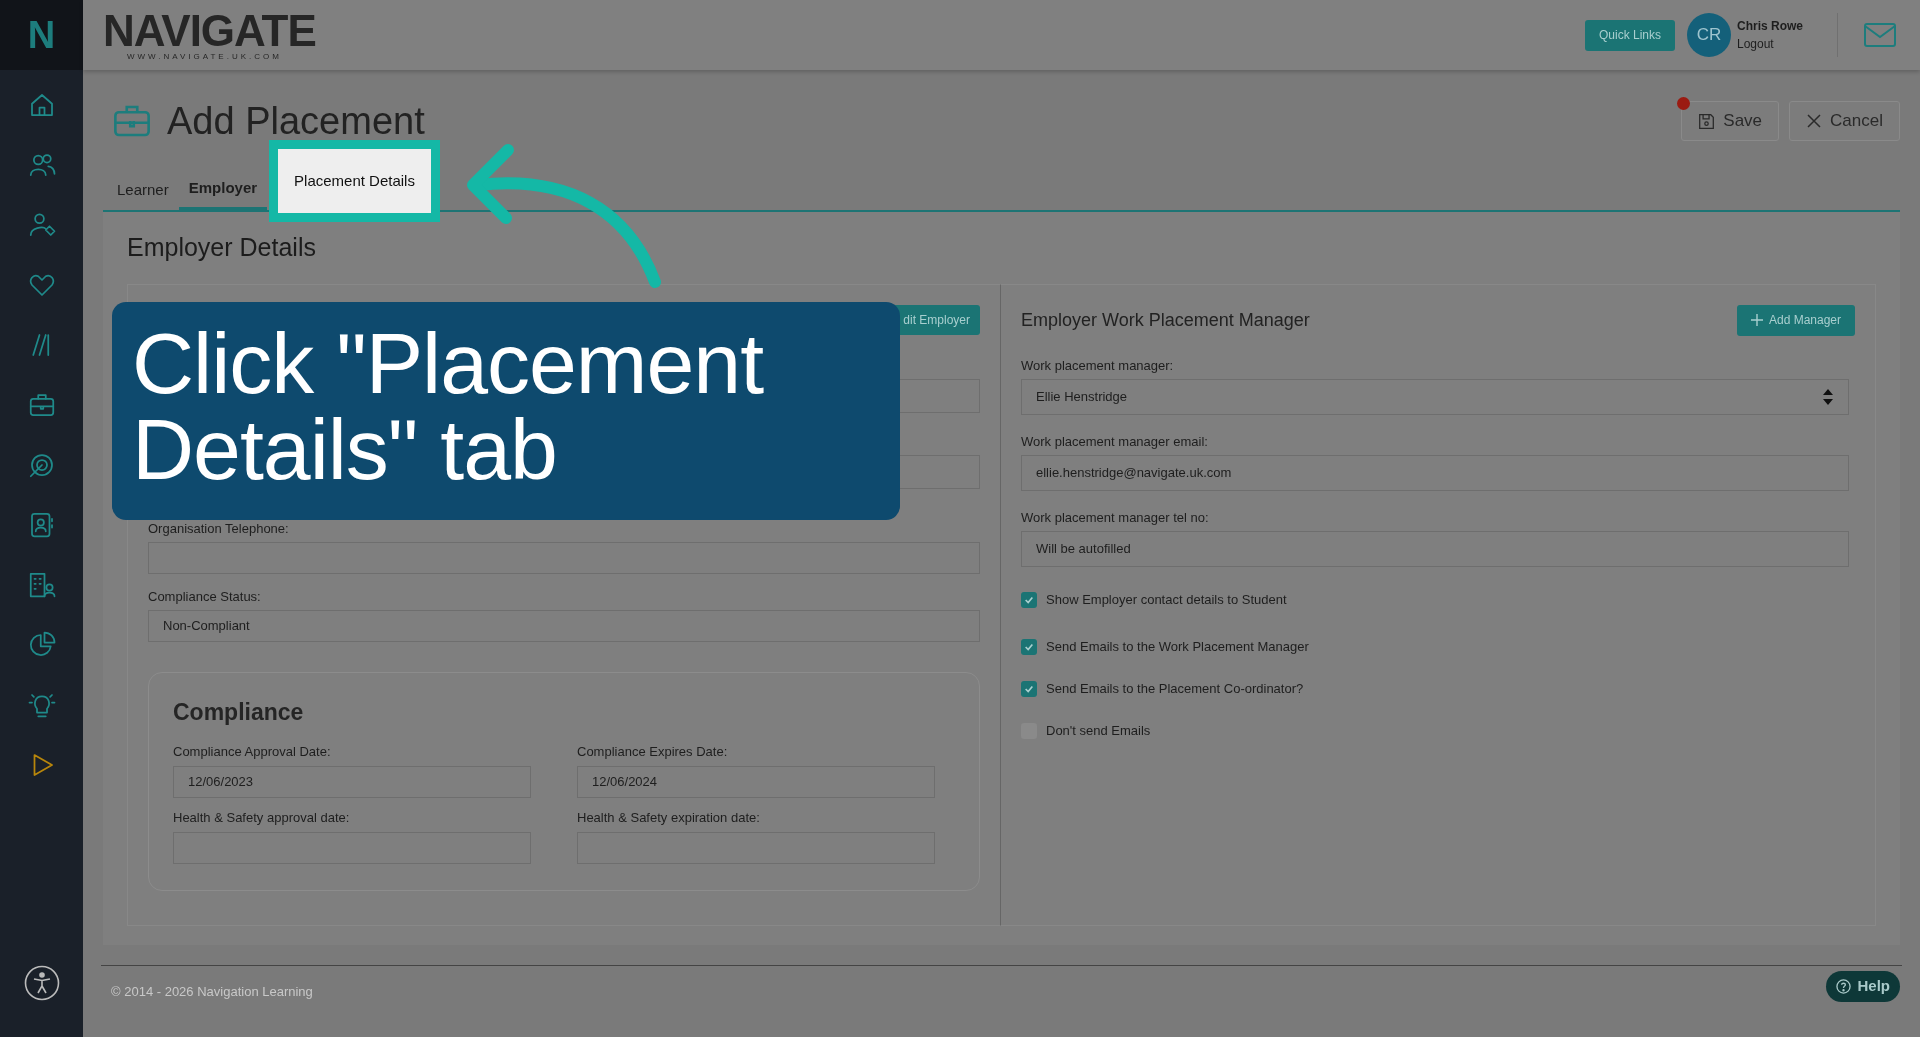 The width and height of the screenshot is (1920, 1037). I want to click on logo-url: WWW.NAVIGATE.UK.COM, so click(204, 57).